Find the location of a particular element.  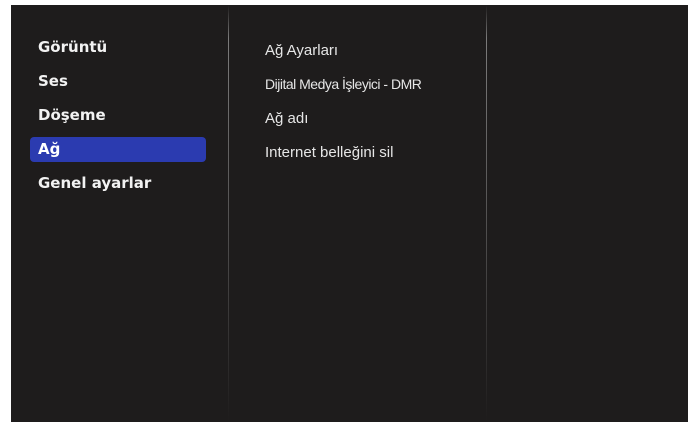

menu-item-genel-ayarlar: Genel ayarlar is located at coordinates (118, 183).